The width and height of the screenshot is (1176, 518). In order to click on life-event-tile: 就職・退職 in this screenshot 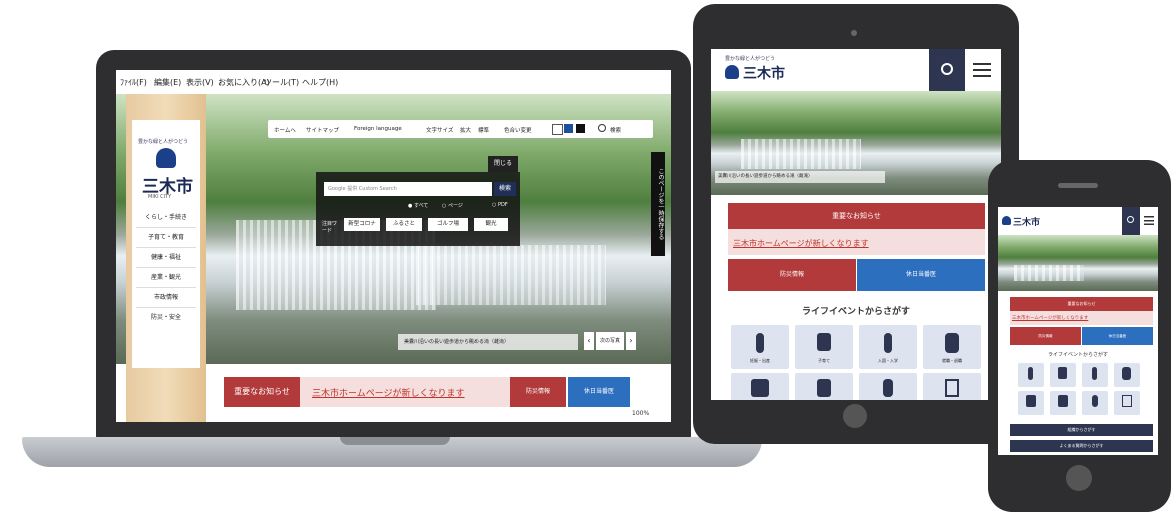, I will do `click(952, 347)`.